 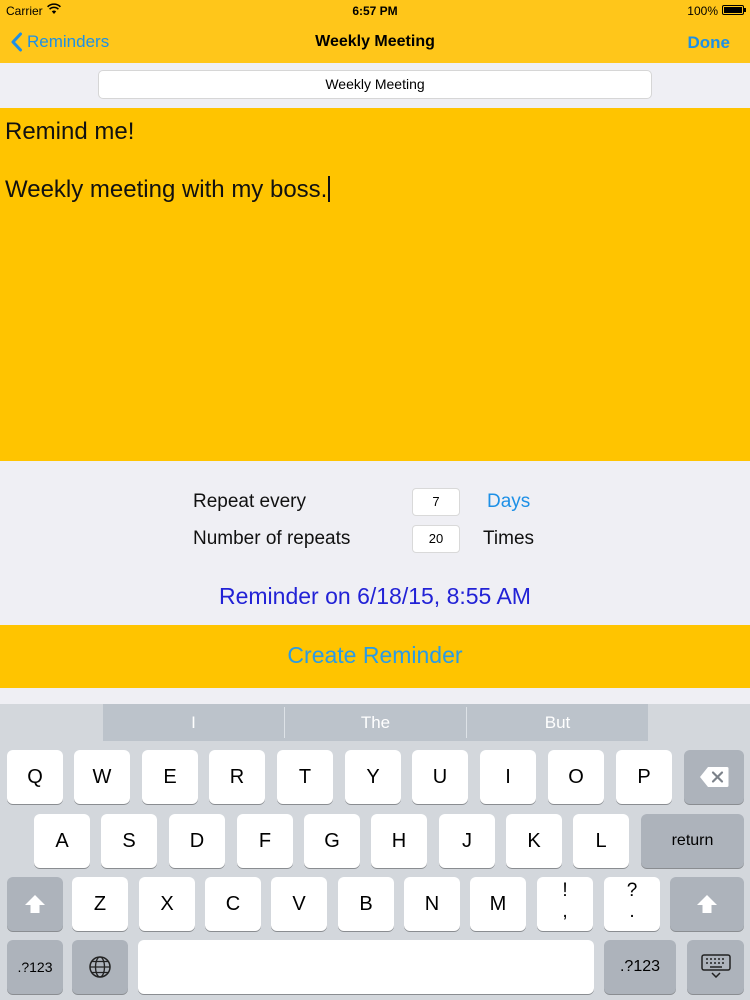 I want to click on text-caret, so click(x=329, y=189).